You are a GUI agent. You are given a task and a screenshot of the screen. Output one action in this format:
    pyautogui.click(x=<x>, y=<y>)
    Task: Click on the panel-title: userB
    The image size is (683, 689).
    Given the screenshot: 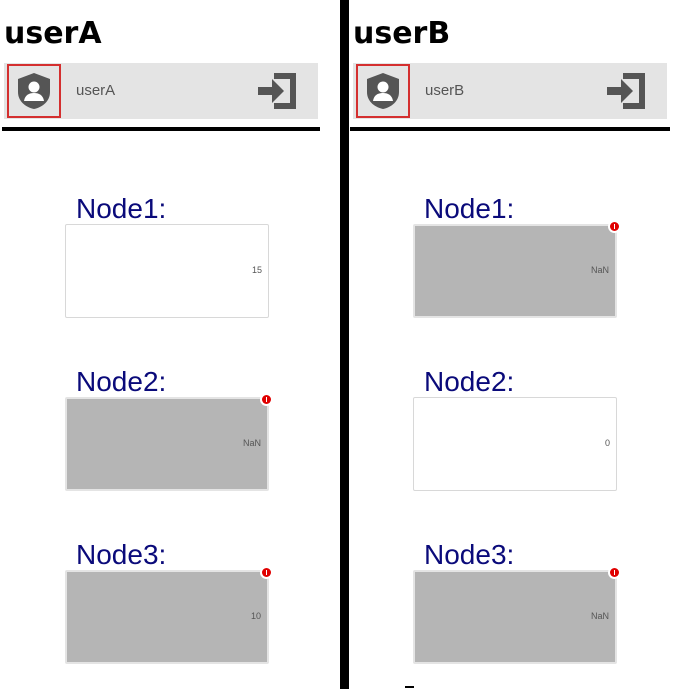 What is the action you would take?
    pyautogui.click(x=402, y=33)
    